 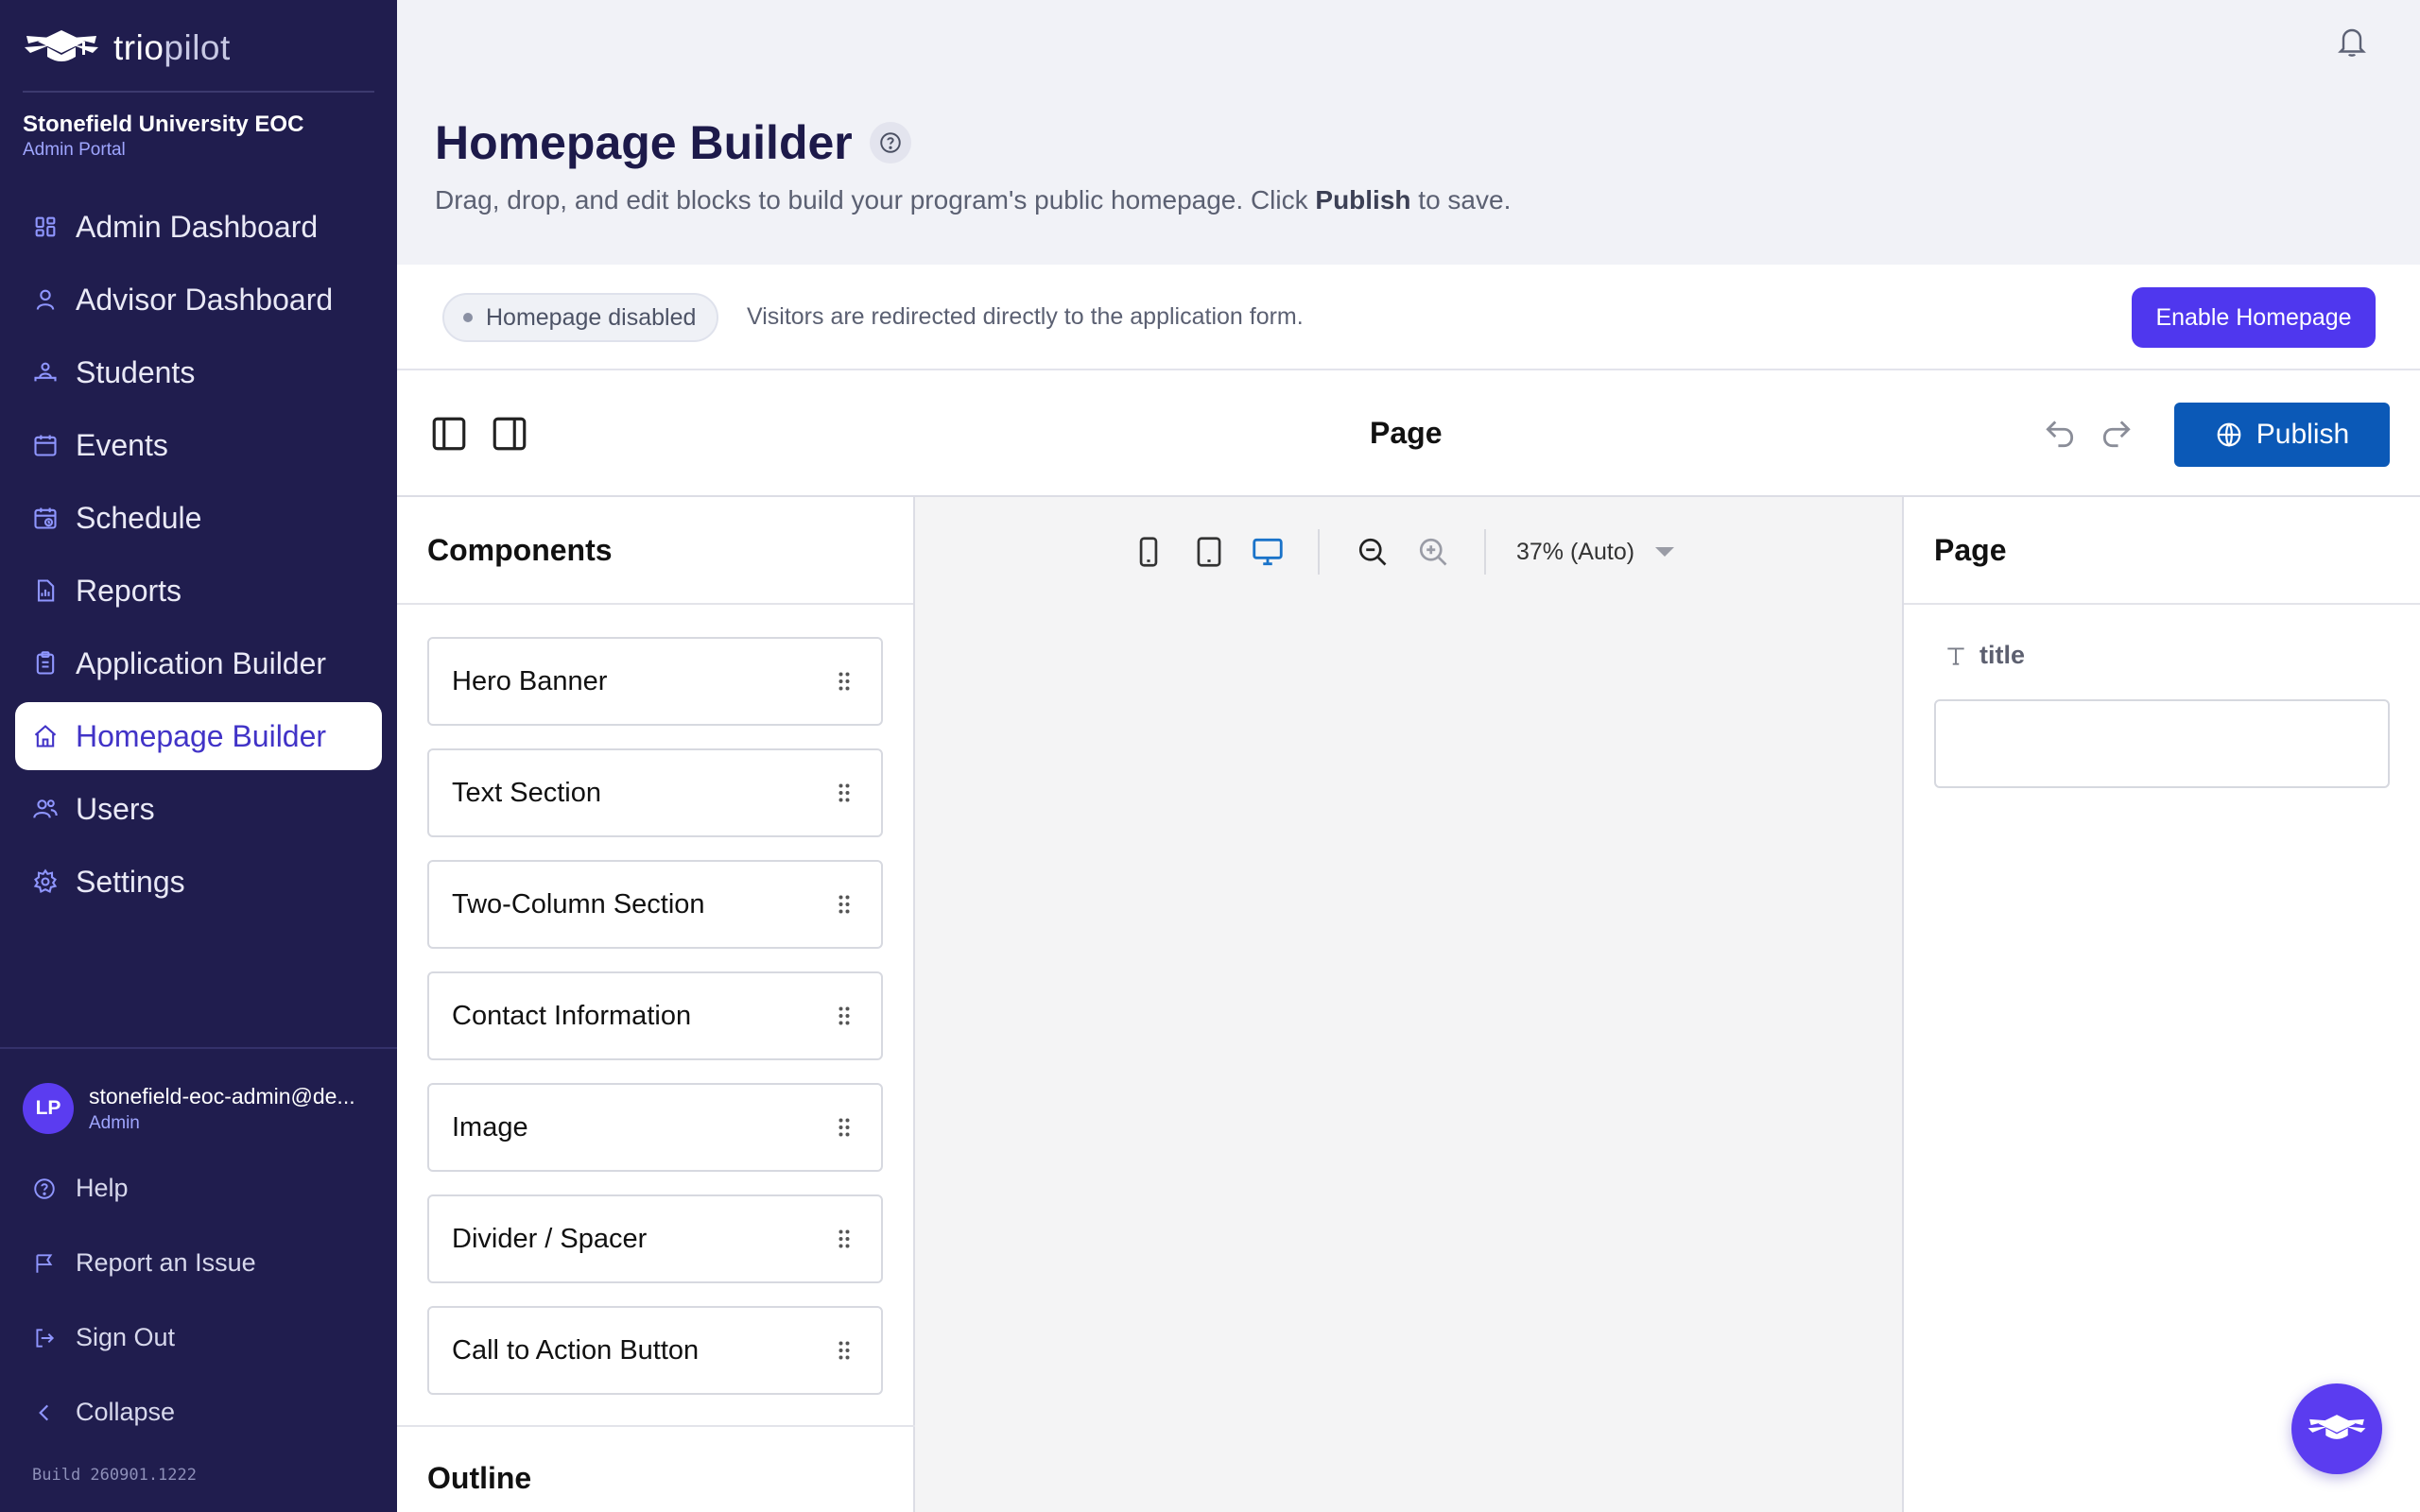 I want to click on properties-title: Page, so click(x=2162, y=551).